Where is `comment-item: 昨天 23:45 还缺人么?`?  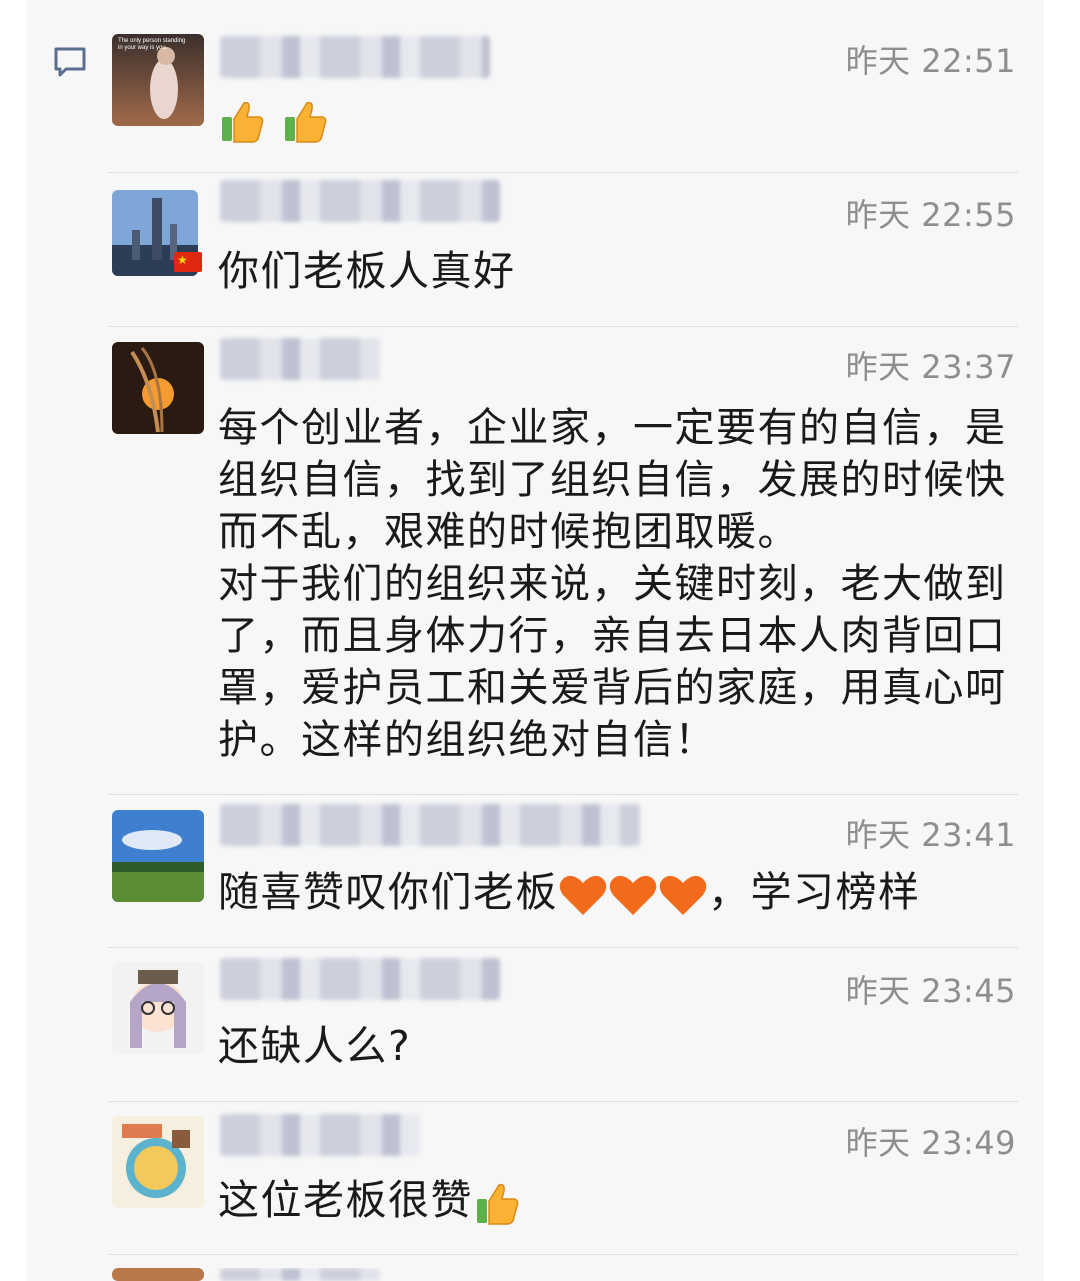
comment-item: 昨天 23:45 还缺人么? is located at coordinates (563, 1025).